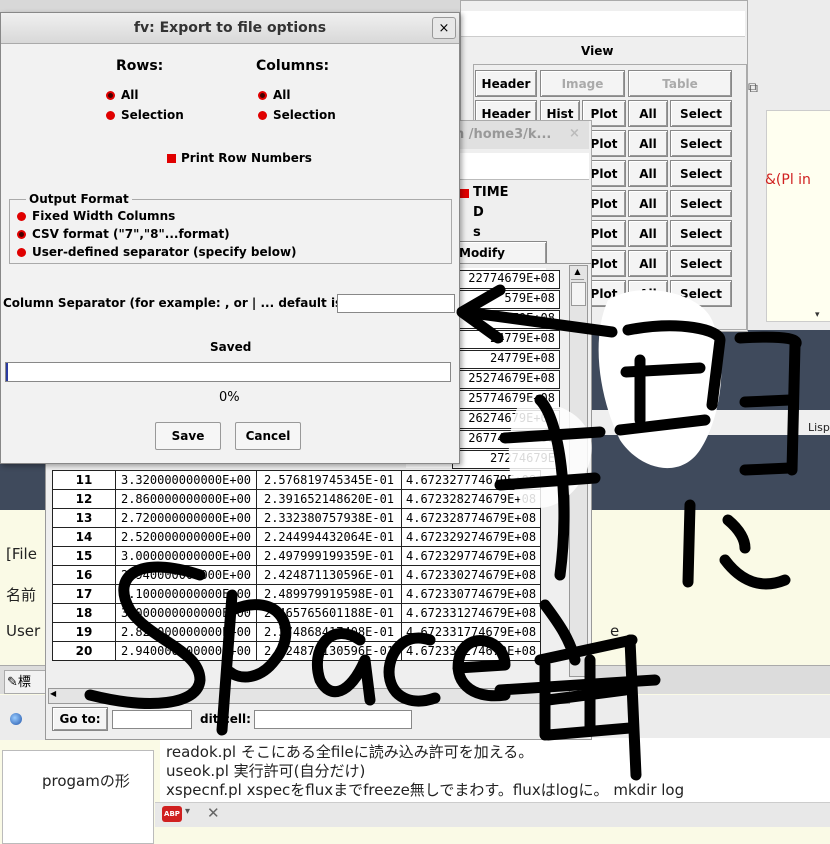  What do you see at coordinates (660, 379) in the screenshot?
I see `whiteout-blob` at bounding box center [660, 379].